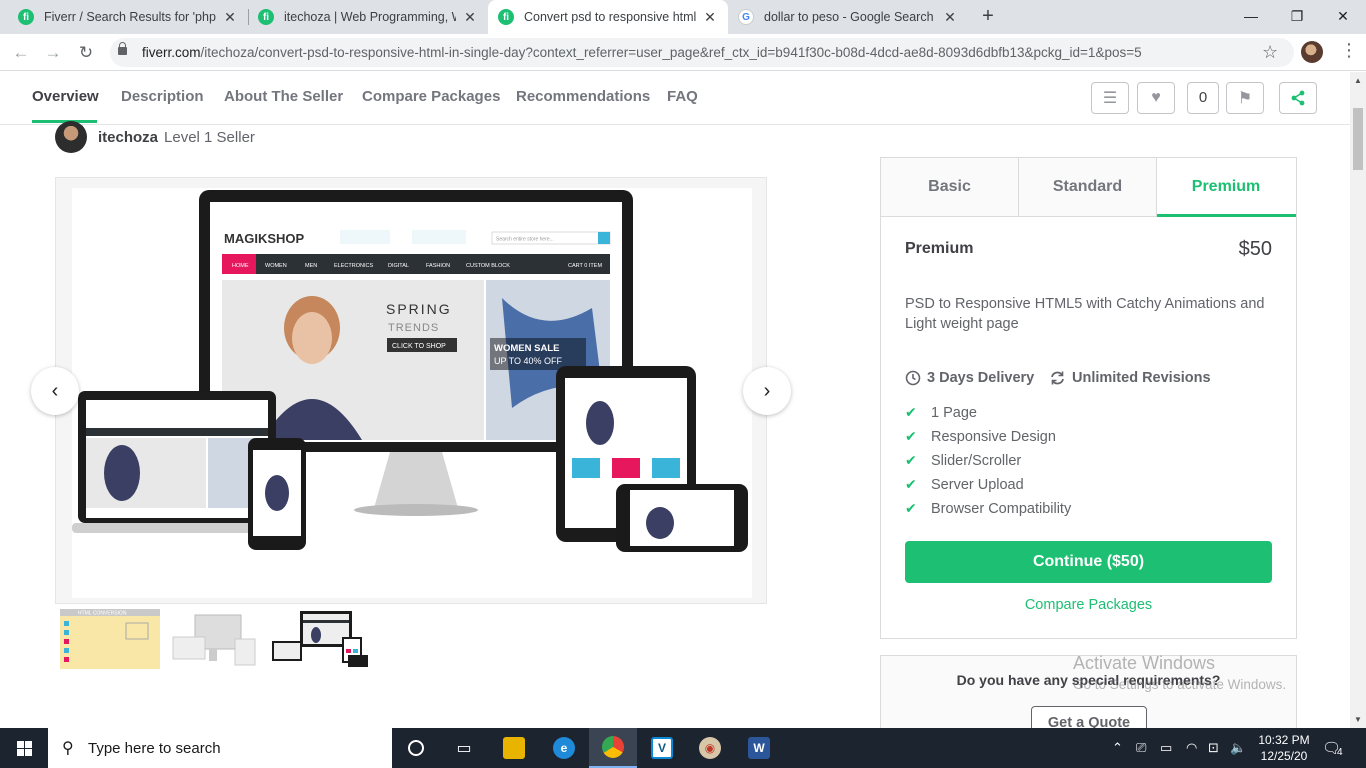 Image resolution: width=1366 pixels, height=768 pixels. I want to click on word-button: W, so click(759, 748).